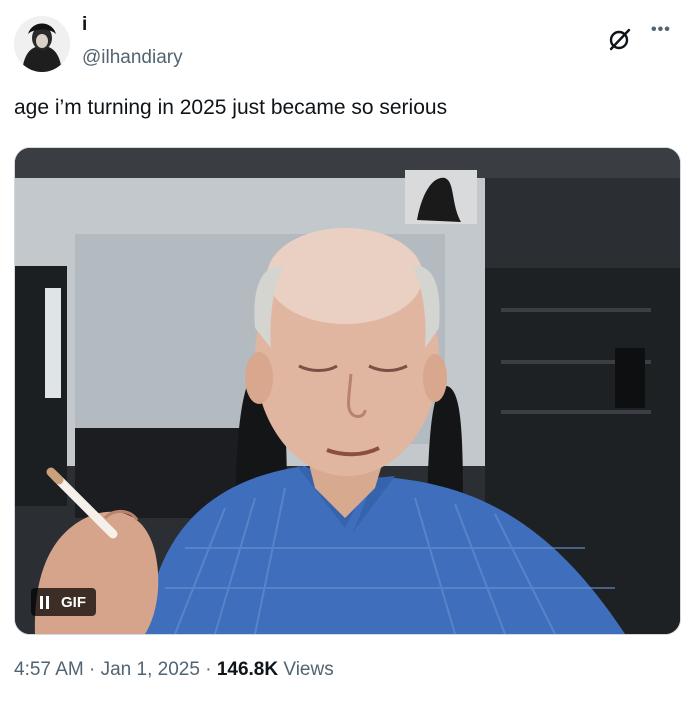 The height and width of the screenshot is (701, 700). I want to click on views-count: 146.8K, so click(247, 669).